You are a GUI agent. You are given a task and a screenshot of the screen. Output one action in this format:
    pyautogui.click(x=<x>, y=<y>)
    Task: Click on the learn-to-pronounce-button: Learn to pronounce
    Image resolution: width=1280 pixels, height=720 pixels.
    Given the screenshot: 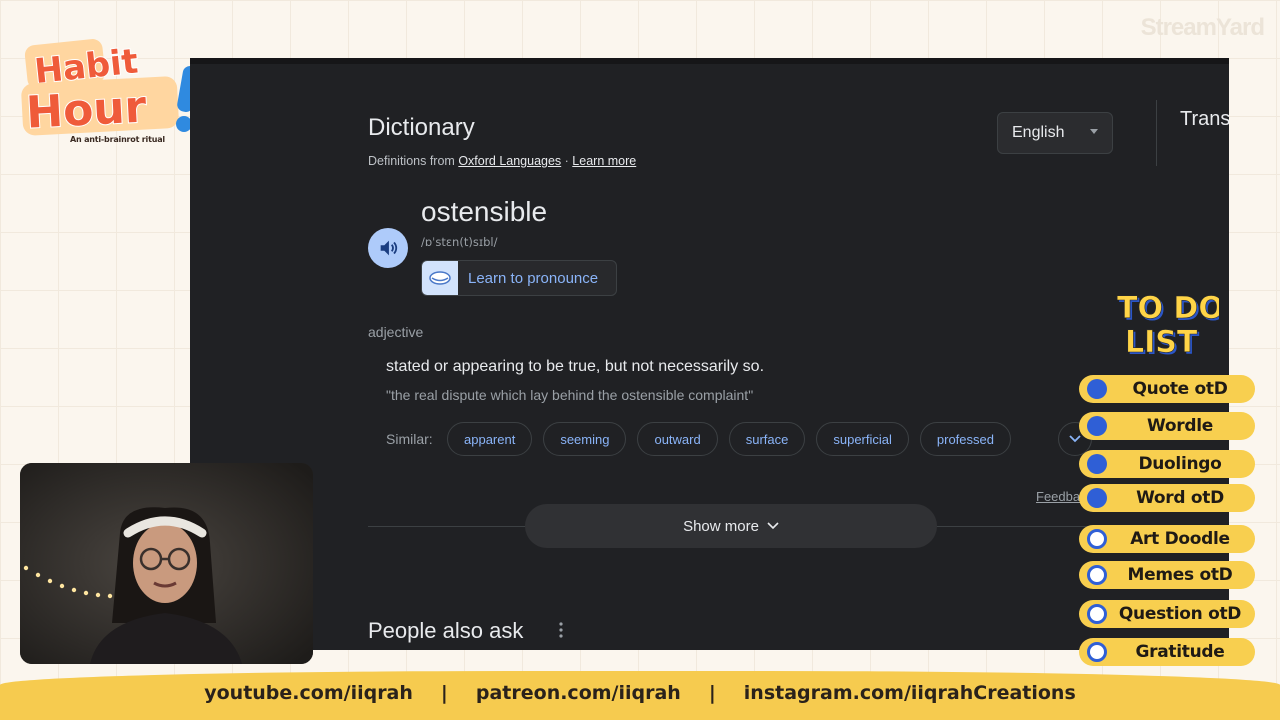 What is the action you would take?
    pyautogui.click(x=519, y=278)
    